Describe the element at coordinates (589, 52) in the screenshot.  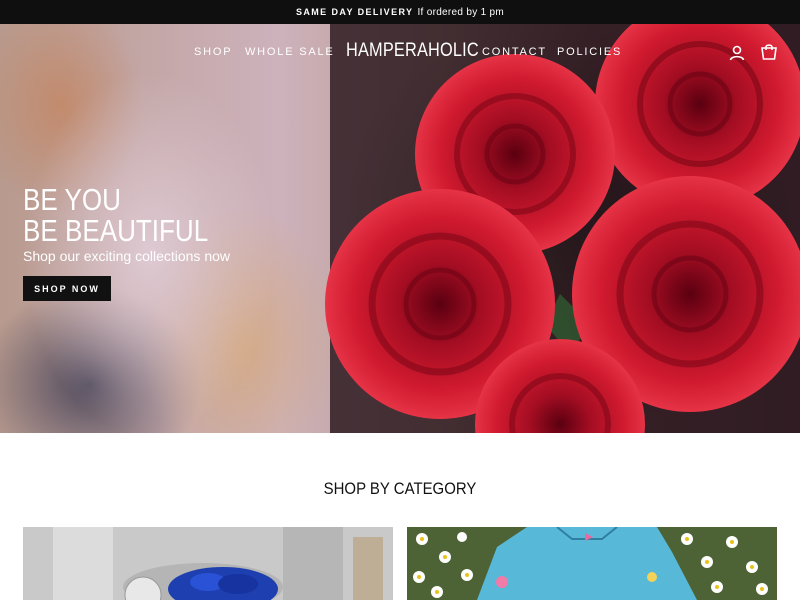
I see `nav-policies-link: POLICIES` at that location.